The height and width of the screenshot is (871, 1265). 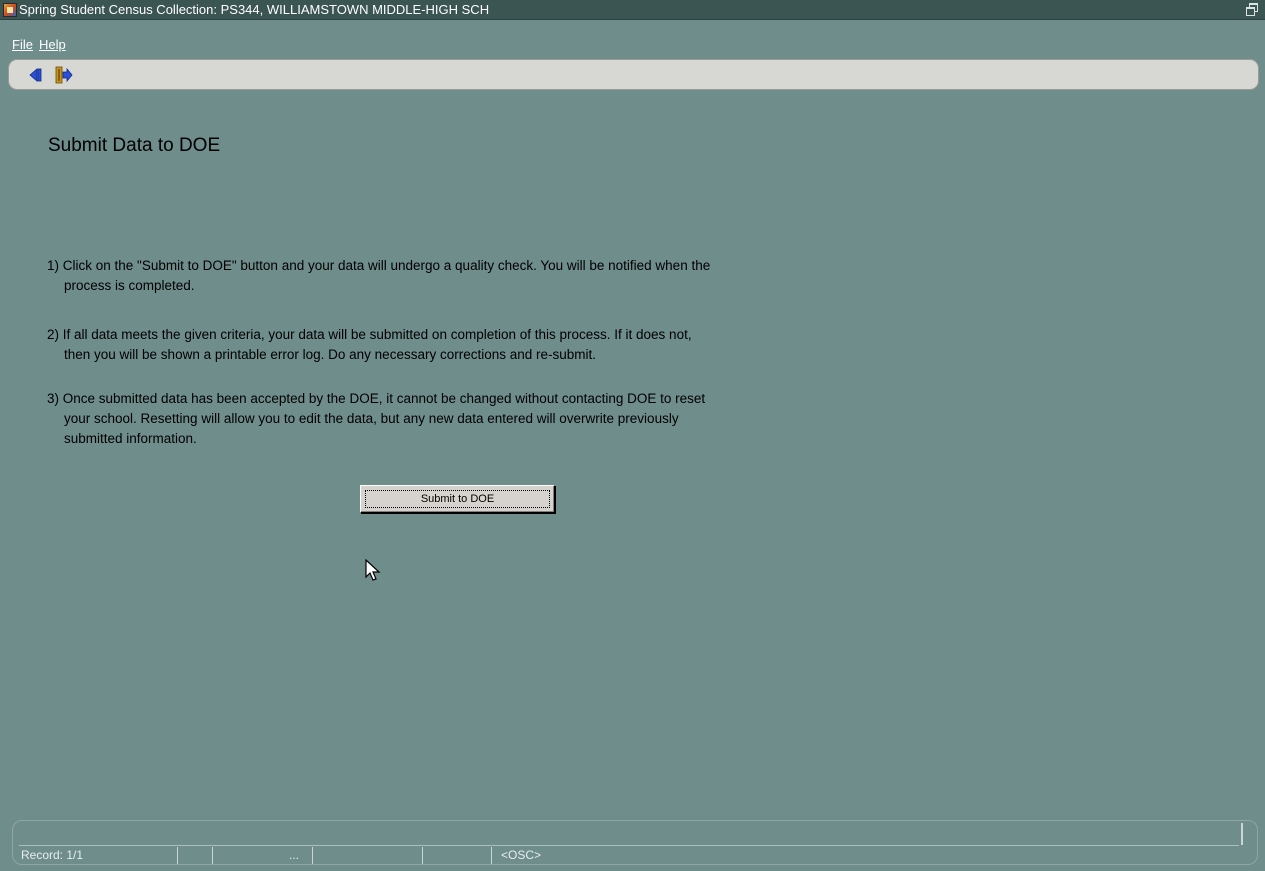 What do you see at coordinates (52, 855) in the screenshot?
I see `status-record: Record: 1/1` at bounding box center [52, 855].